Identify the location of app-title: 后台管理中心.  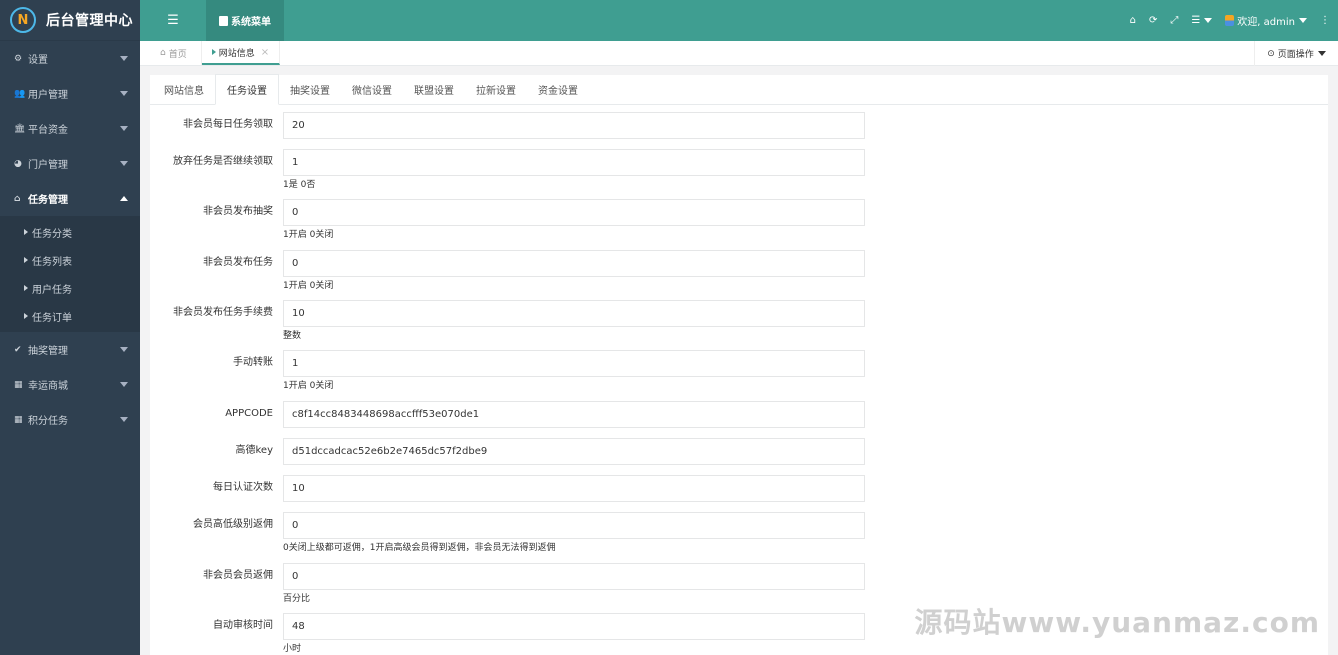
(89, 21).